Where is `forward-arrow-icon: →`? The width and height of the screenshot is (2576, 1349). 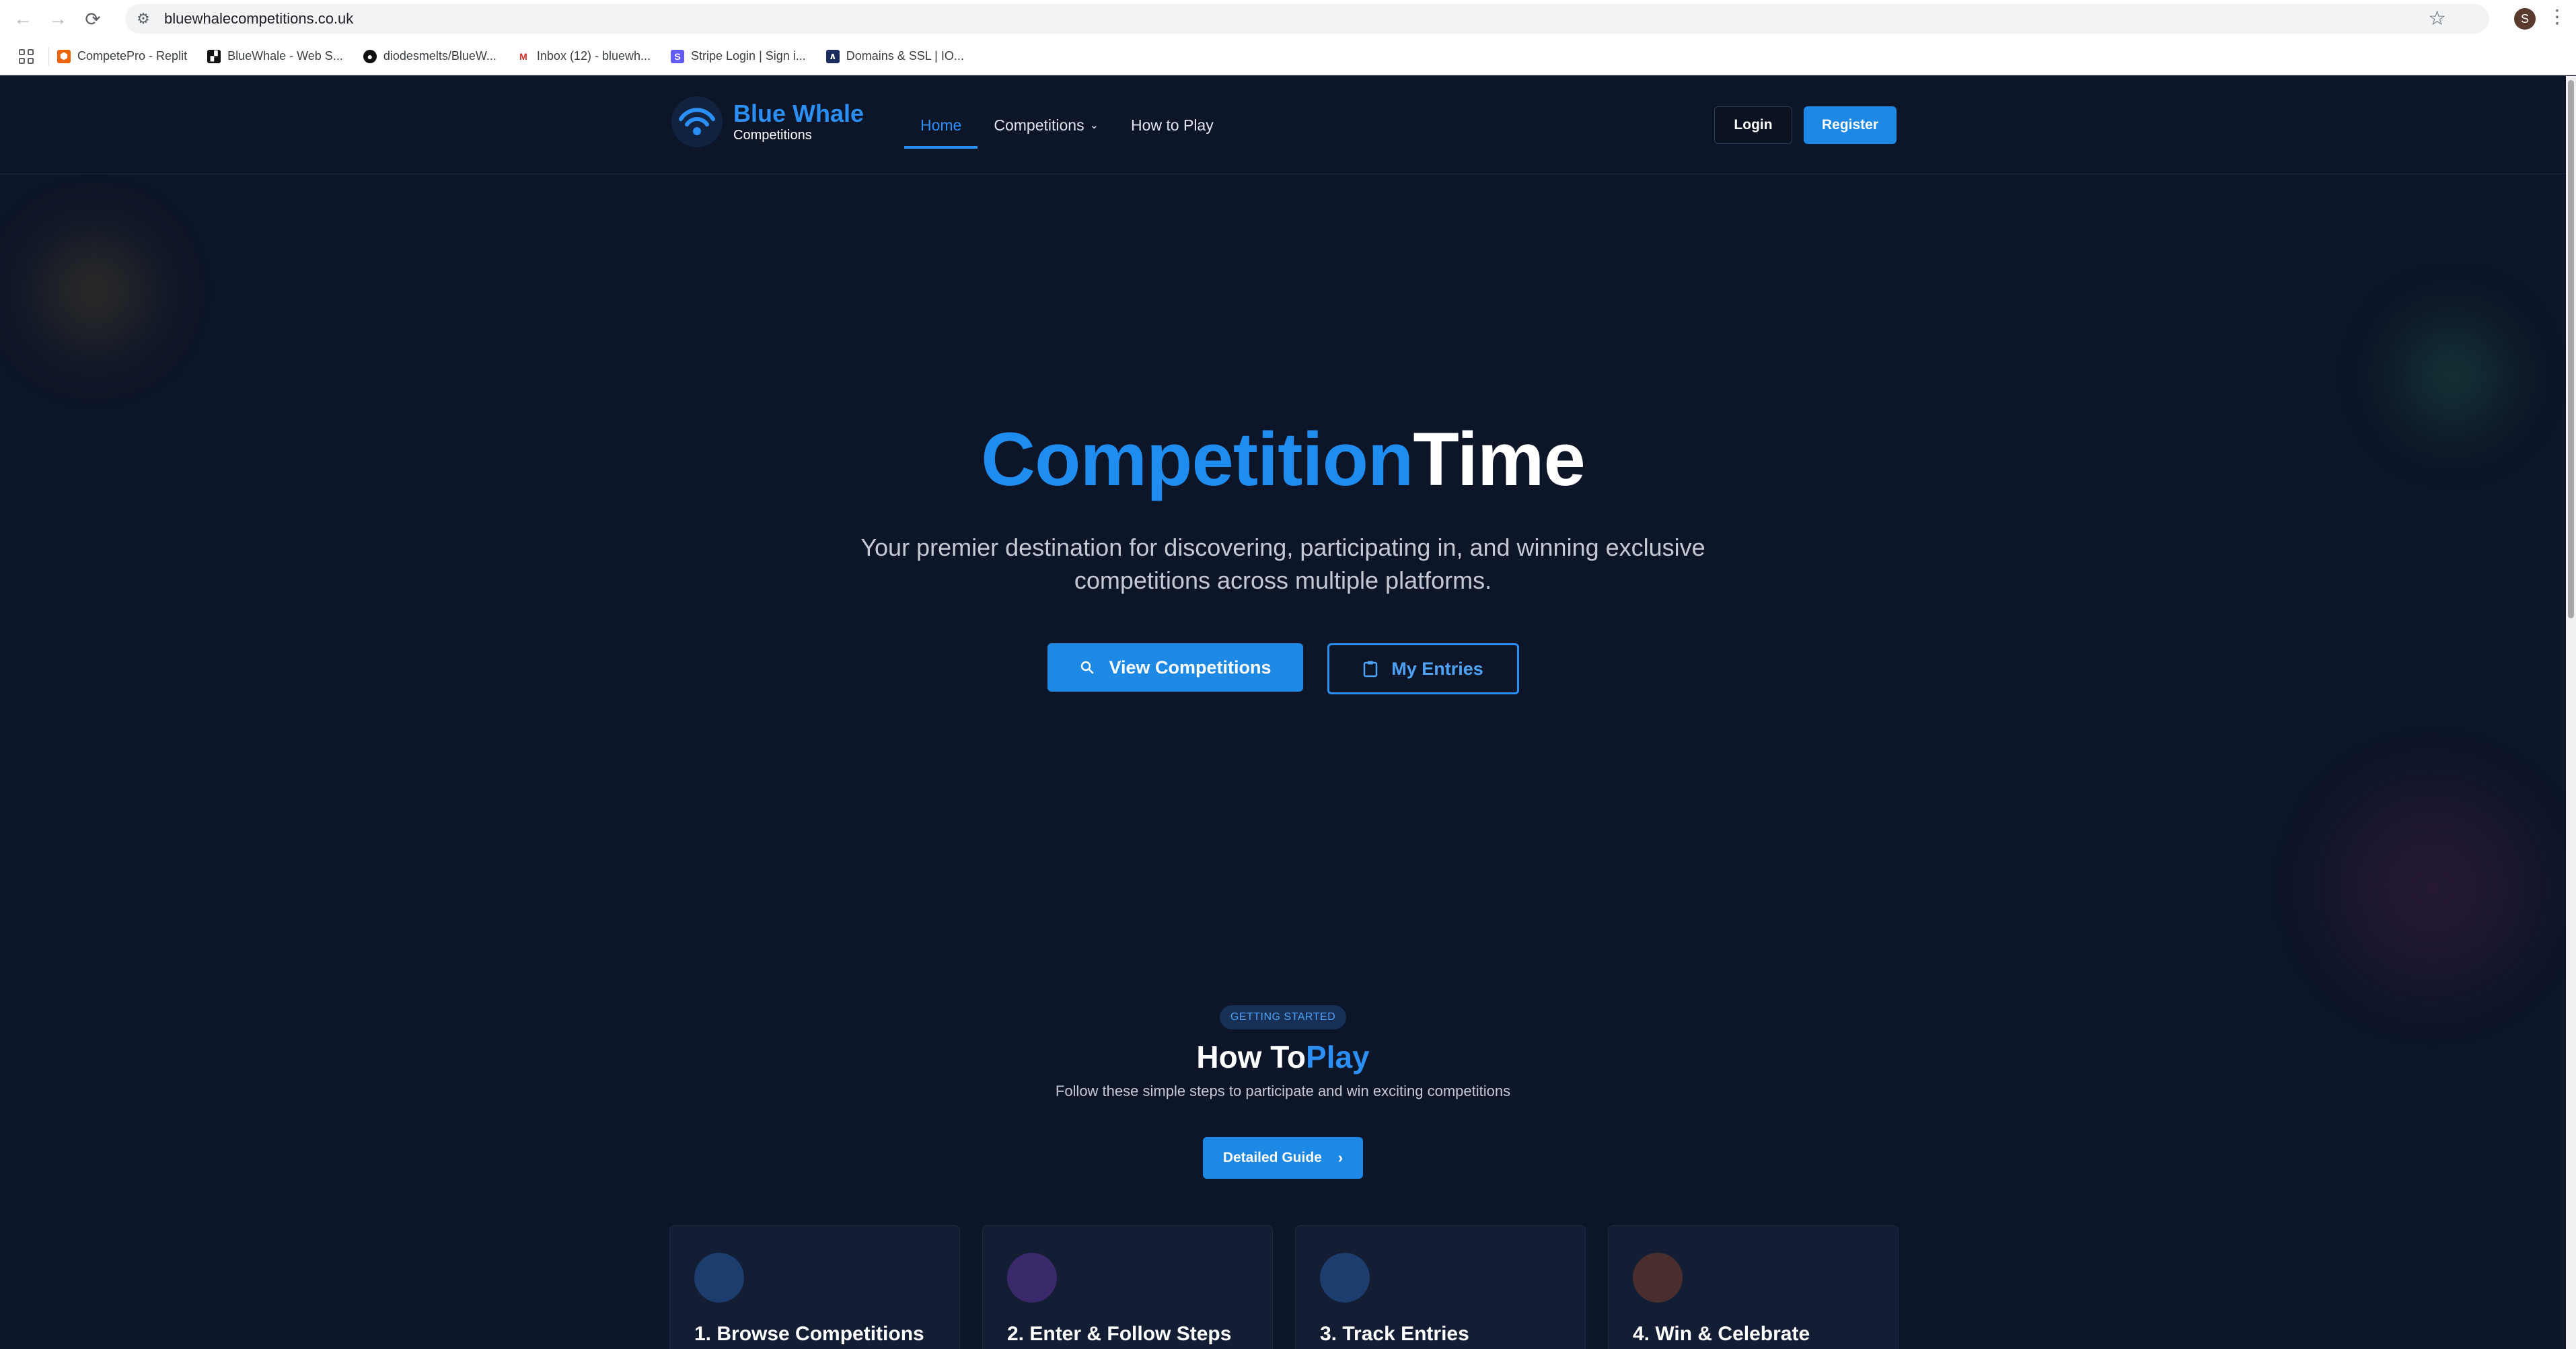
forward-arrow-icon: → is located at coordinates (57, 18).